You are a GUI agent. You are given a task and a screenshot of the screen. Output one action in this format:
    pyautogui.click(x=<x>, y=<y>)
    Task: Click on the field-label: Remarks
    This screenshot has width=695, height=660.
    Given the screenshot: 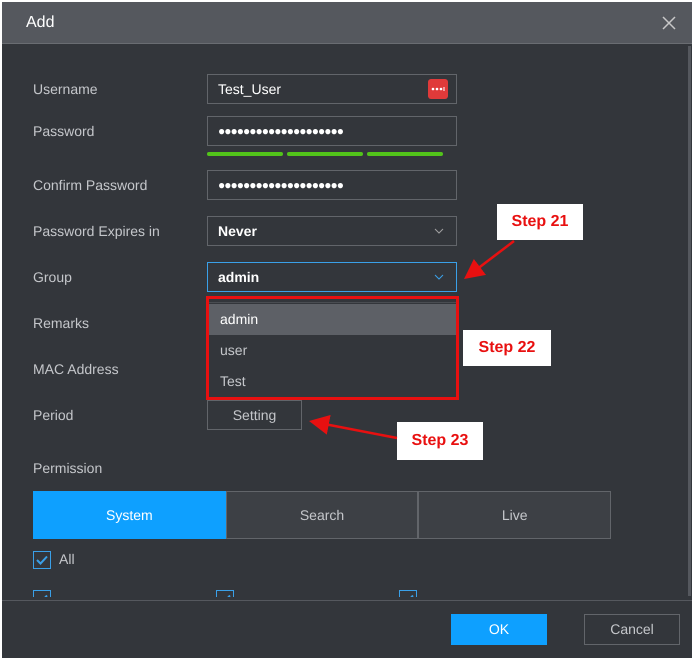 What is the action you would take?
    pyautogui.click(x=61, y=323)
    